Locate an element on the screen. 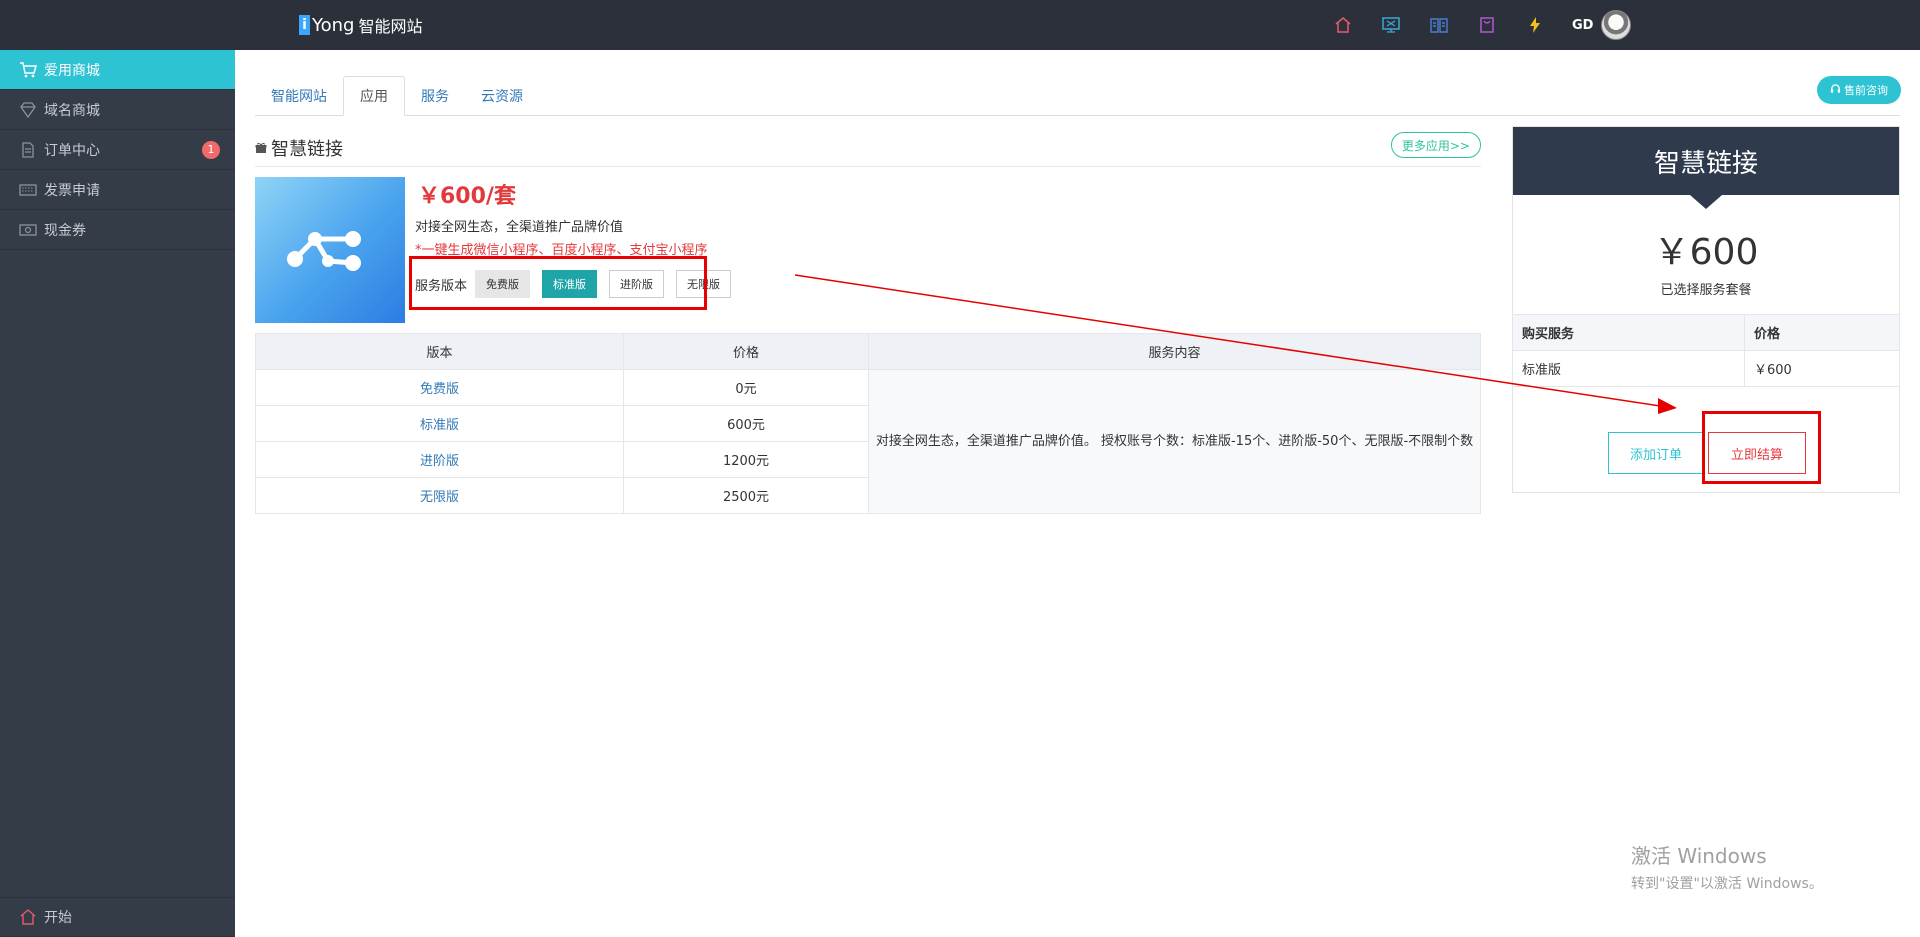 The width and height of the screenshot is (1920, 937). avatar is located at coordinates (1616, 25).